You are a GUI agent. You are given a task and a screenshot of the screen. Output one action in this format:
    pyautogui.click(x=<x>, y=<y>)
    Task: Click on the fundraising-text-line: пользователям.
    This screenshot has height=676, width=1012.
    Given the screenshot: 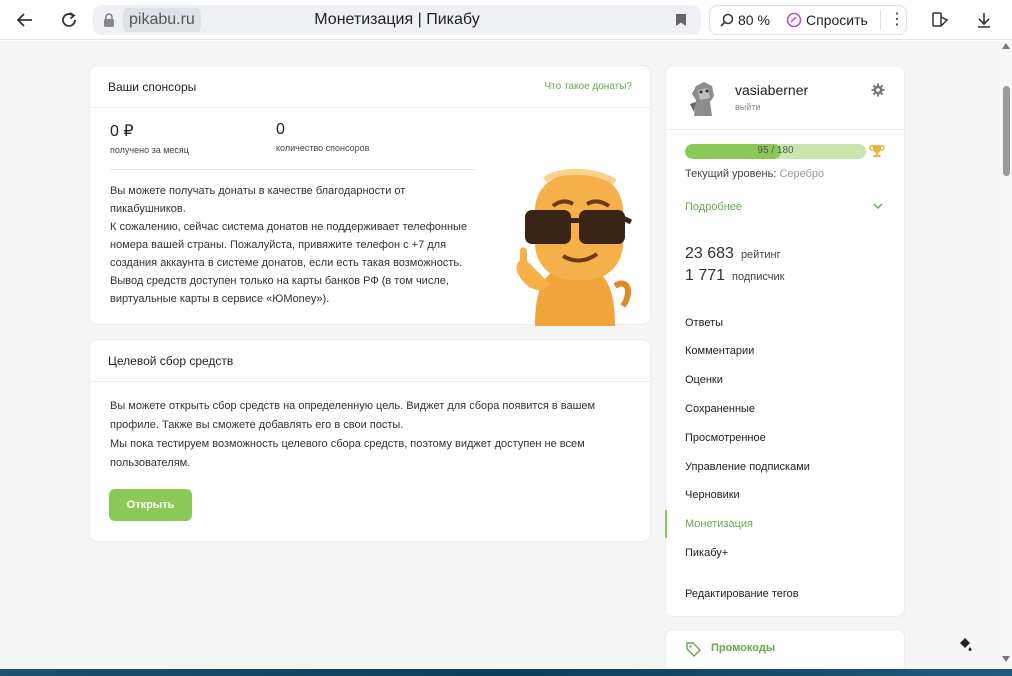 What is the action you would take?
    pyautogui.click(x=150, y=463)
    